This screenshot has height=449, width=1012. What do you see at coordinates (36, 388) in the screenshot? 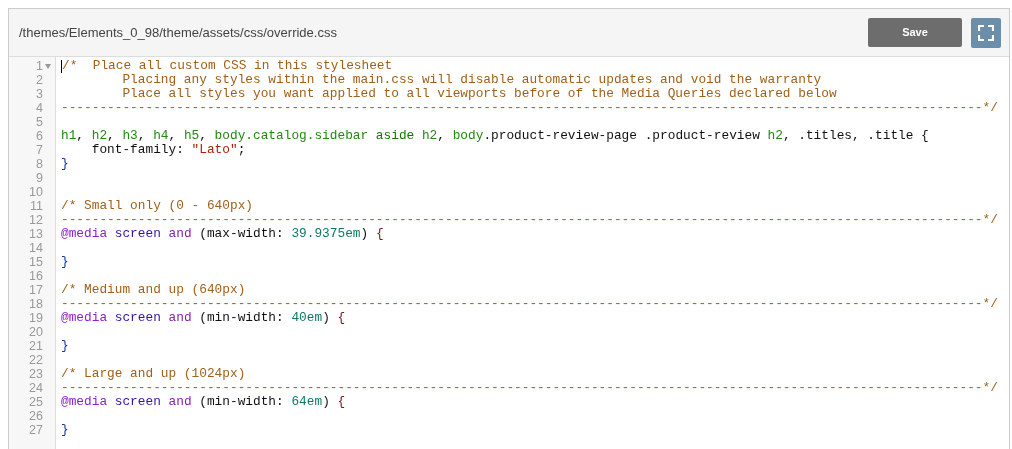
I see `line-number: 24` at bounding box center [36, 388].